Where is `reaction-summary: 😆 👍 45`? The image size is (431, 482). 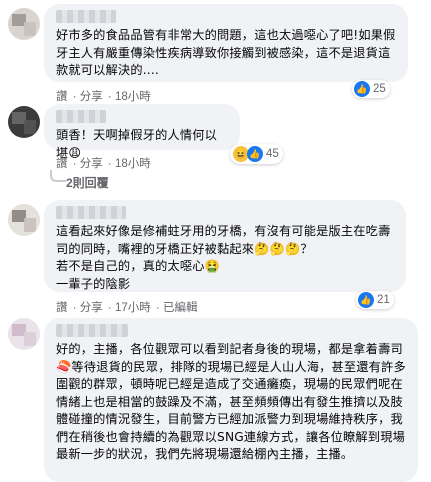 reaction-summary: 😆 👍 45 is located at coordinates (256, 154).